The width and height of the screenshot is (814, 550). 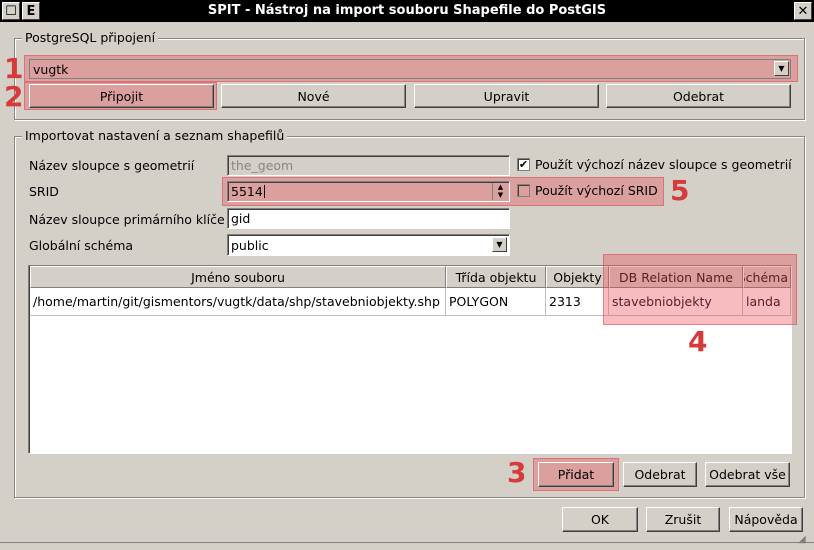 What do you see at coordinates (241, 218) in the screenshot?
I see `pk-column-value: gid` at bounding box center [241, 218].